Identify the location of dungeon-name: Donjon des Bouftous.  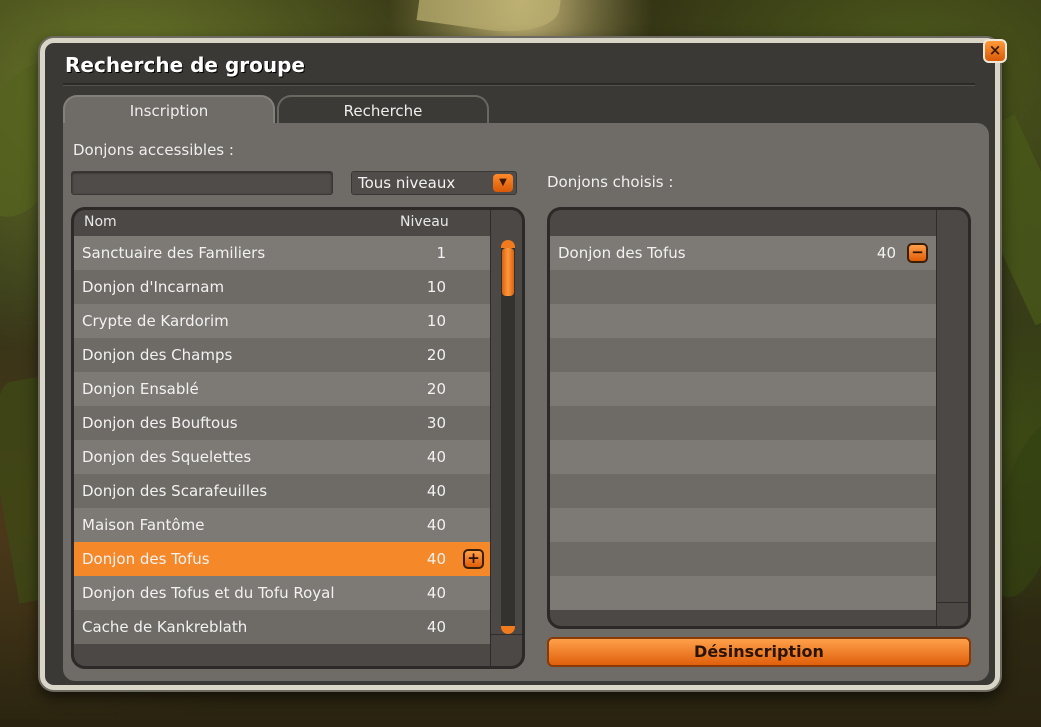
(160, 423).